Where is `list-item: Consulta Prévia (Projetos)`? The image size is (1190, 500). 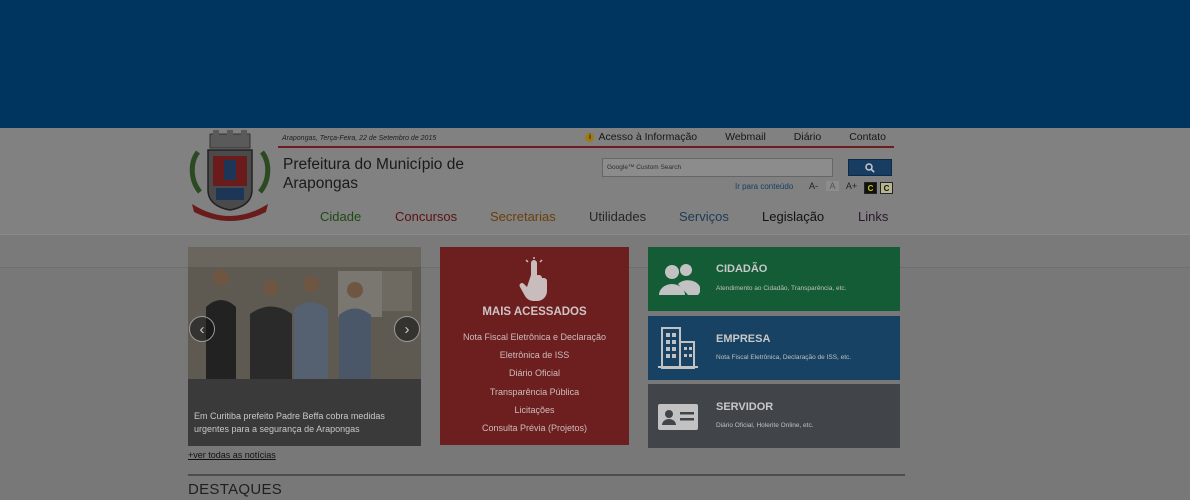
list-item: Consulta Prévia (Projetos) is located at coordinates (534, 428).